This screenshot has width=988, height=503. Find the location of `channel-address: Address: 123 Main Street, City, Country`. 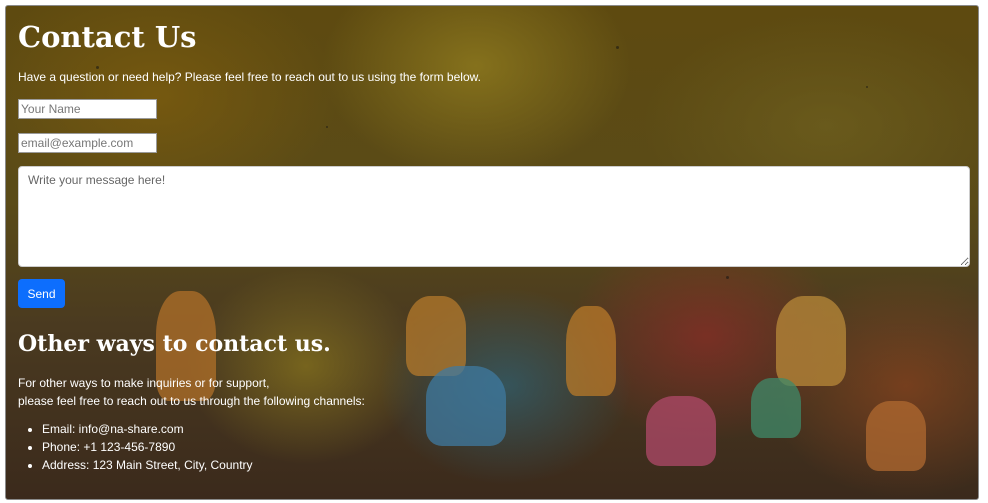

channel-address: Address: 123 Main Street, City, Country is located at coordinates (147, 465).